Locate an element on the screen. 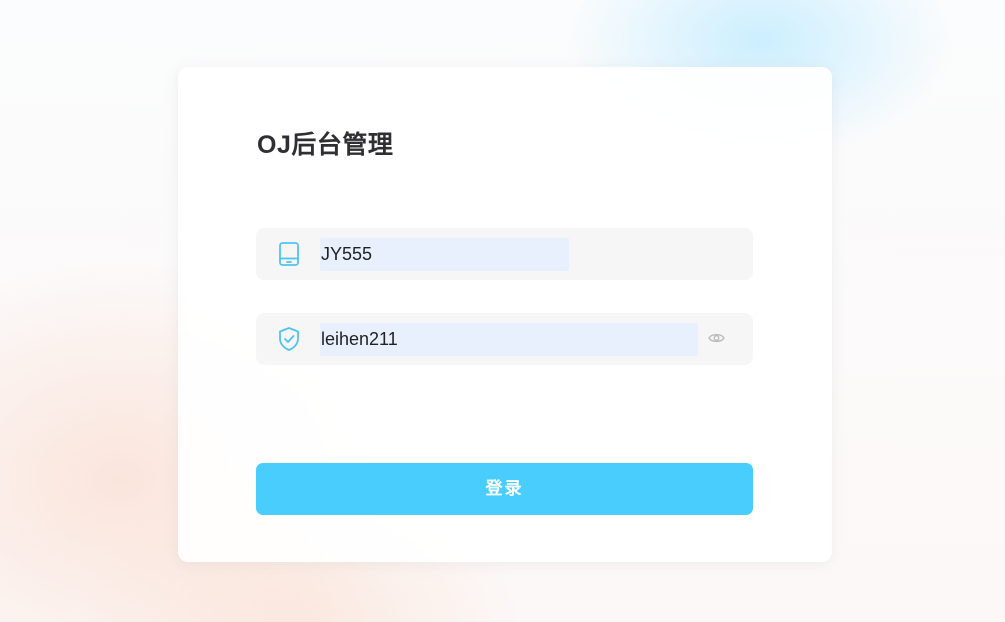 The width and height of the screenshot is (1005, 622). page-title: OJ后台管理 is located at coordinates (325, 145).